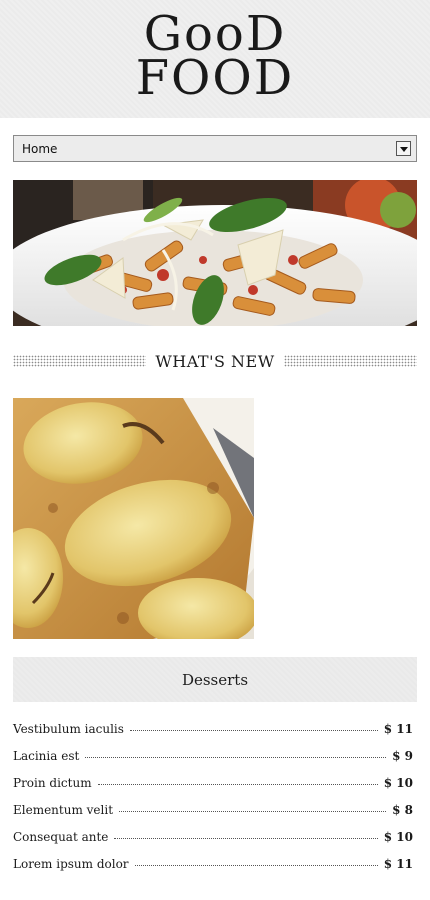 The width and height of the screenshot is (430, 900). Describe the element at coordinates (215, 148) in the screenshot. I see `navigation-select: Home` at that location.